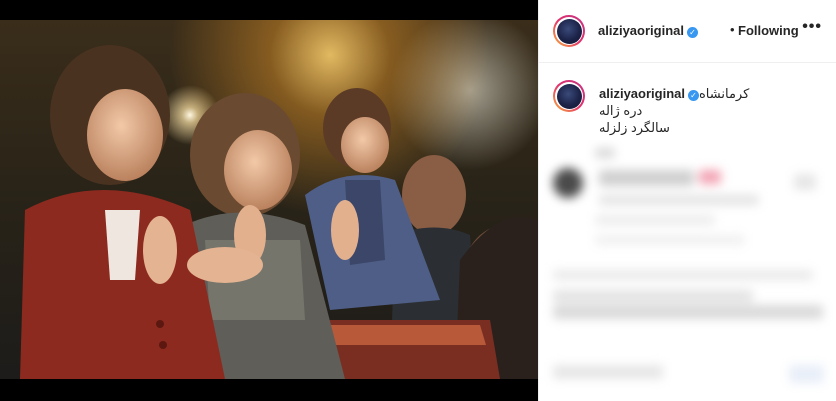 The width and height of the screenshot is (836, 401). Describe the element at coordinates (642, 93) in the screenshot. I see `caption-author-username-text: aliziyaoriginal` at that location.